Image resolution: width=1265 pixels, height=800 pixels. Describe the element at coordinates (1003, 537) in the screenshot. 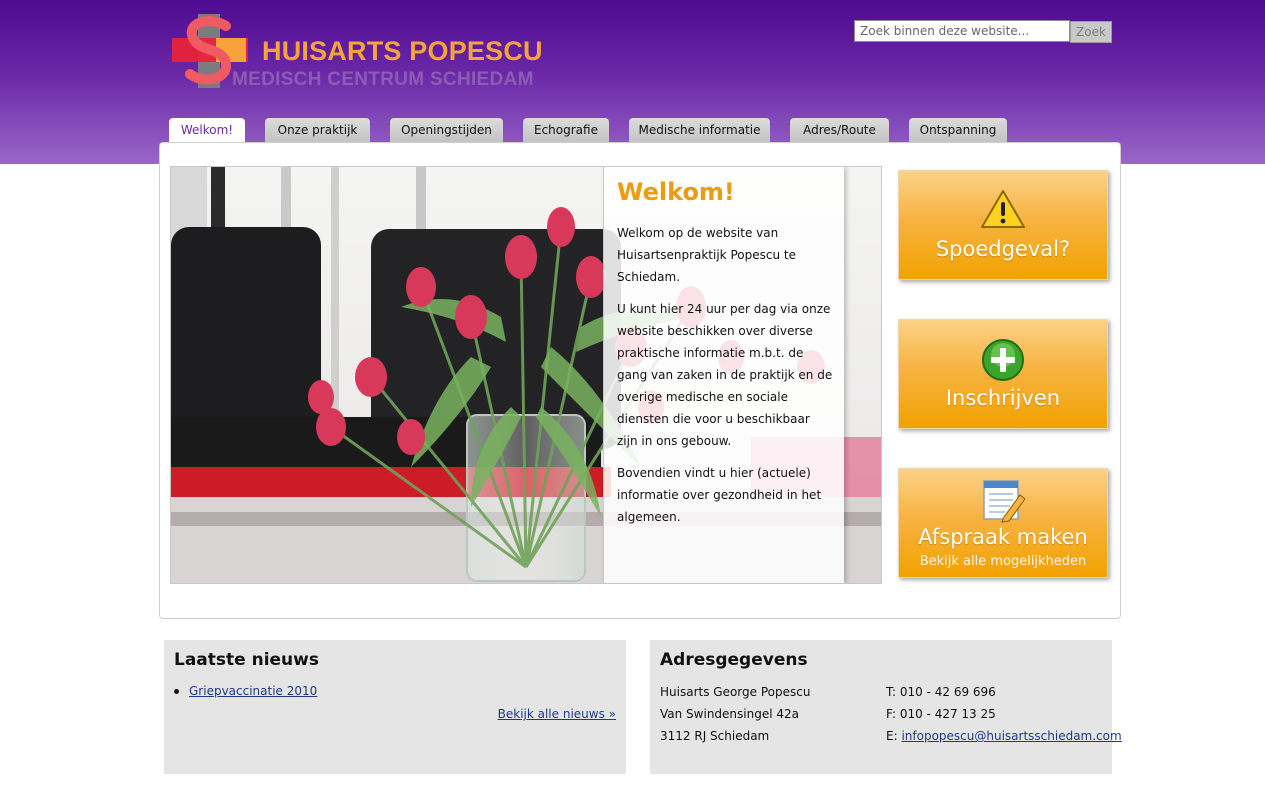

I see `afspraak-label: Afspraak maken` at that location.